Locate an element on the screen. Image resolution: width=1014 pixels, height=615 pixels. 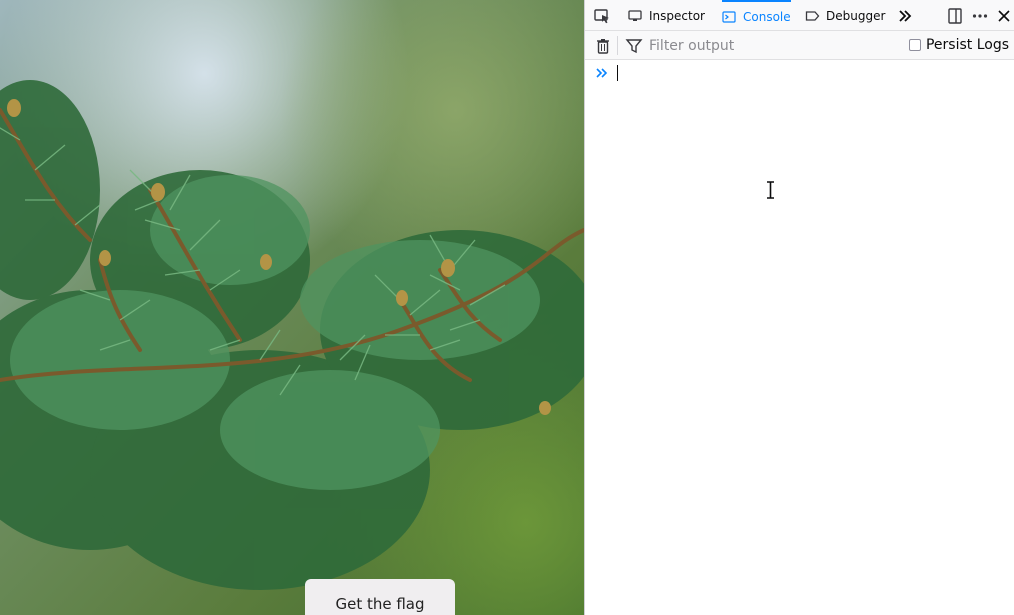
console-input-line is located at coordinates (799, 73).